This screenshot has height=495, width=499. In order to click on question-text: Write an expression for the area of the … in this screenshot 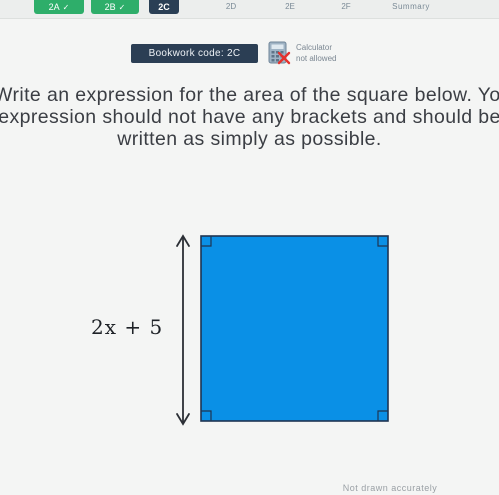, I will do `click(249, 117)`.